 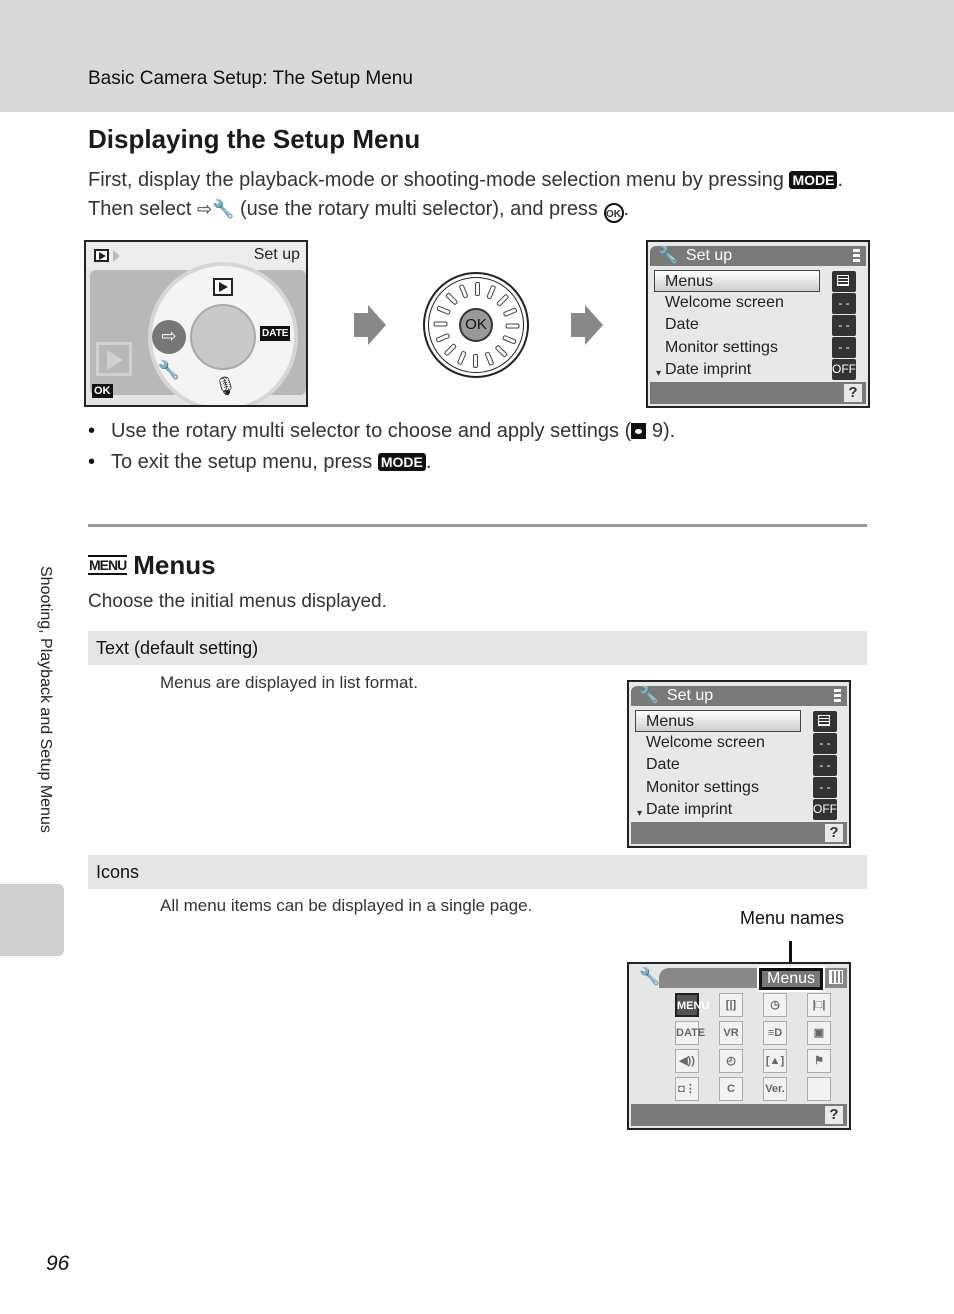 I want to click on bullet-item: To exit the setup menu, press MODE., so click(x=381, y=462).